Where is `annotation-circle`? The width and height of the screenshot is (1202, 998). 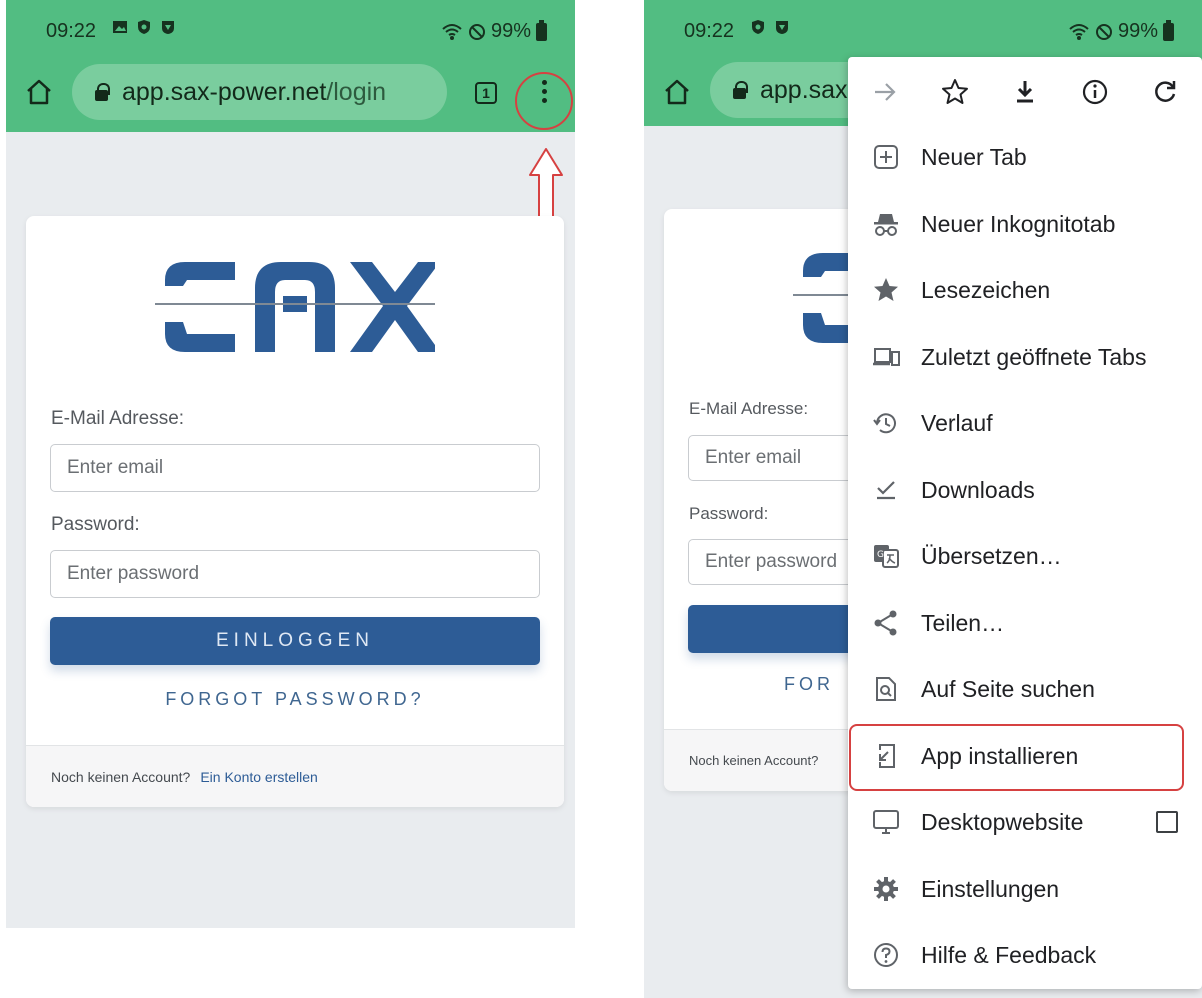 annotation-circle is located at coordinates (544, 101).